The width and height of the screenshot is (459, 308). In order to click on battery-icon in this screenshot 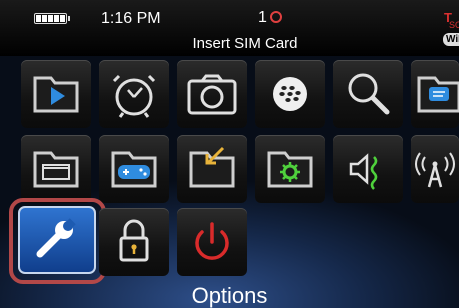, I will do `click(52, 18)`.